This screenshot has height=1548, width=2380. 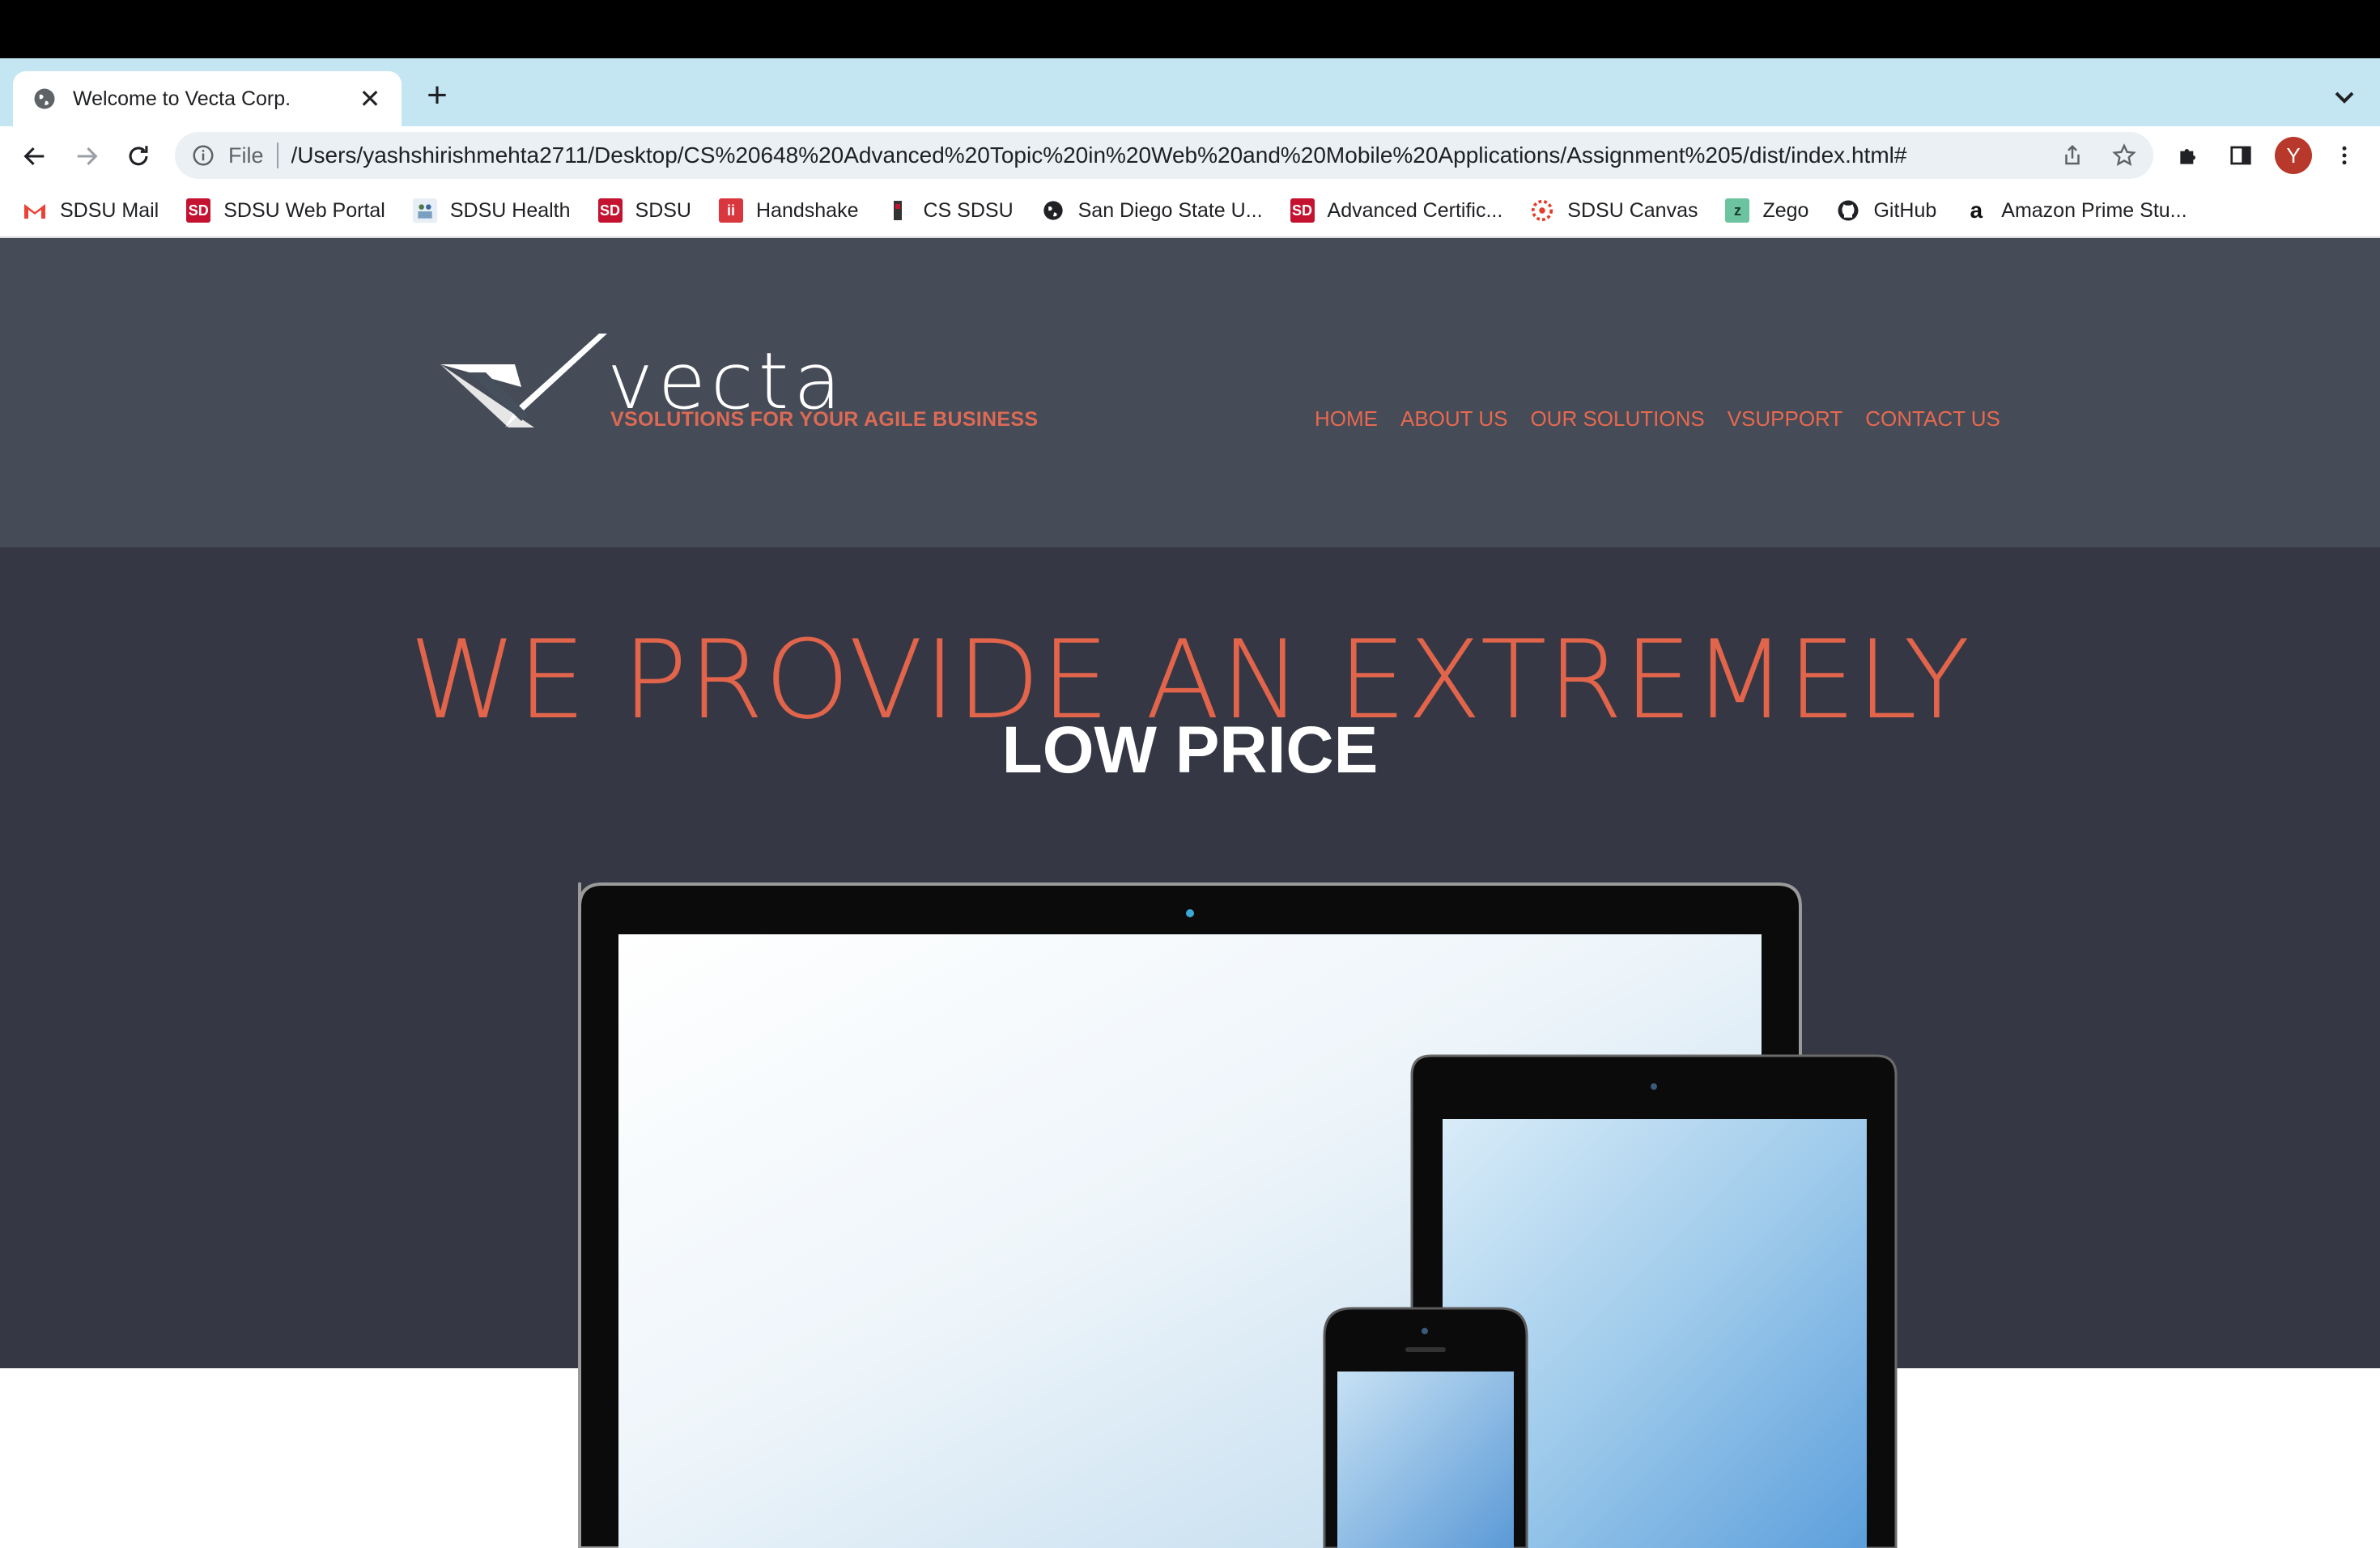 I want to click on bookmark-label: Handshake, so click(x=807, y=210).